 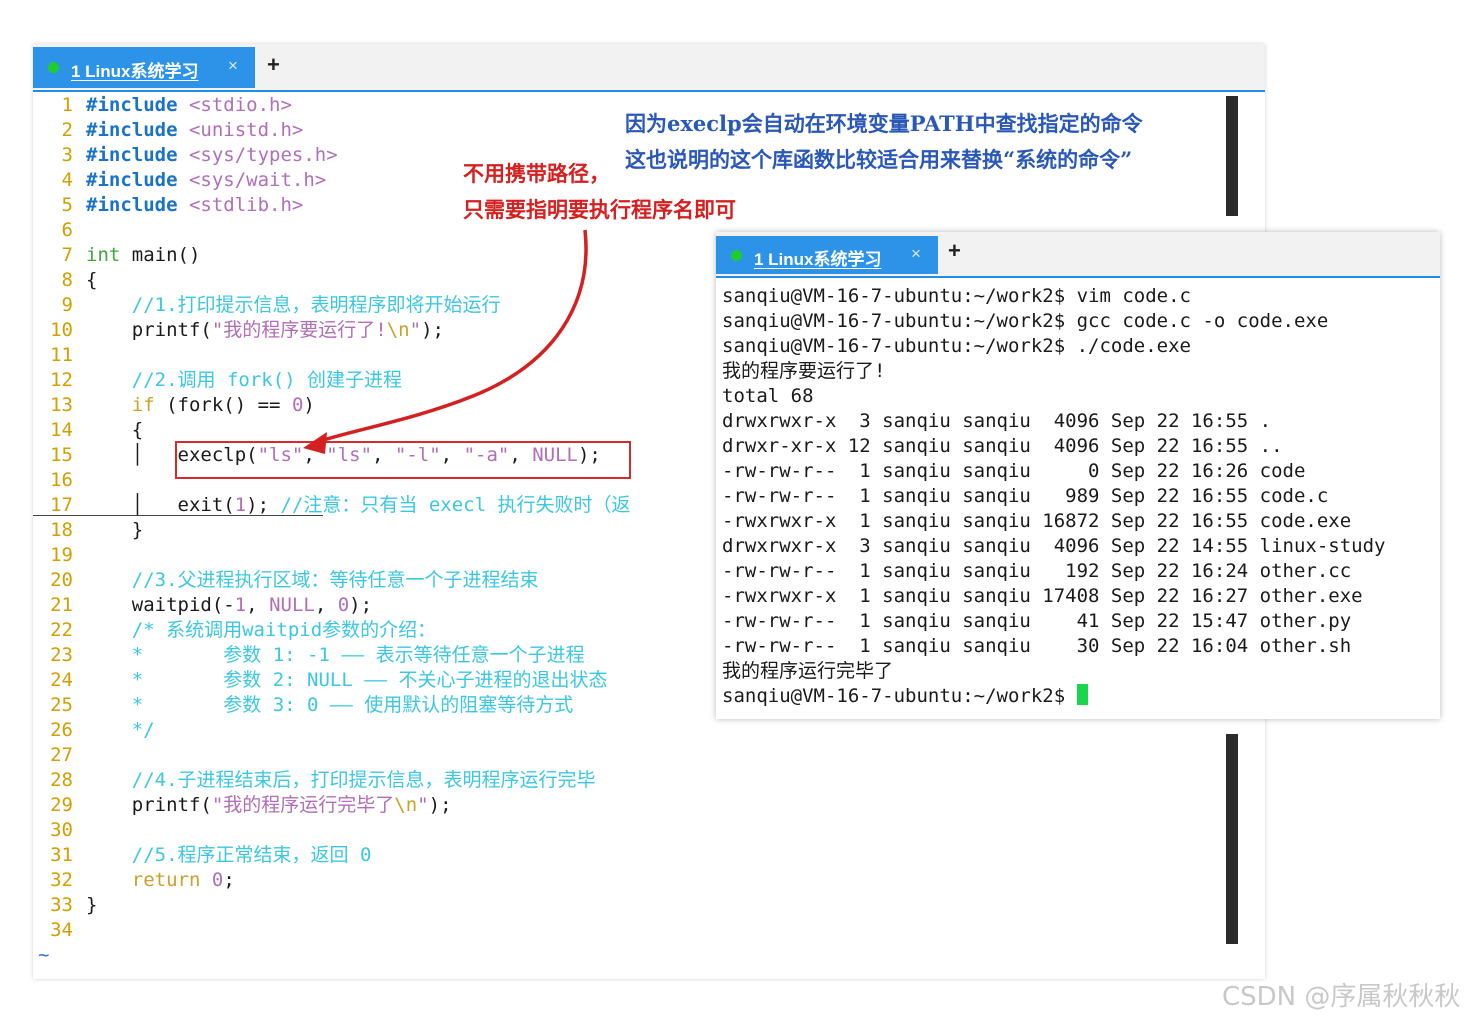 What do you see at coordinates (61, 830) in the screenshot?
I see `line-number: 30` at bounding box center [61, 830].